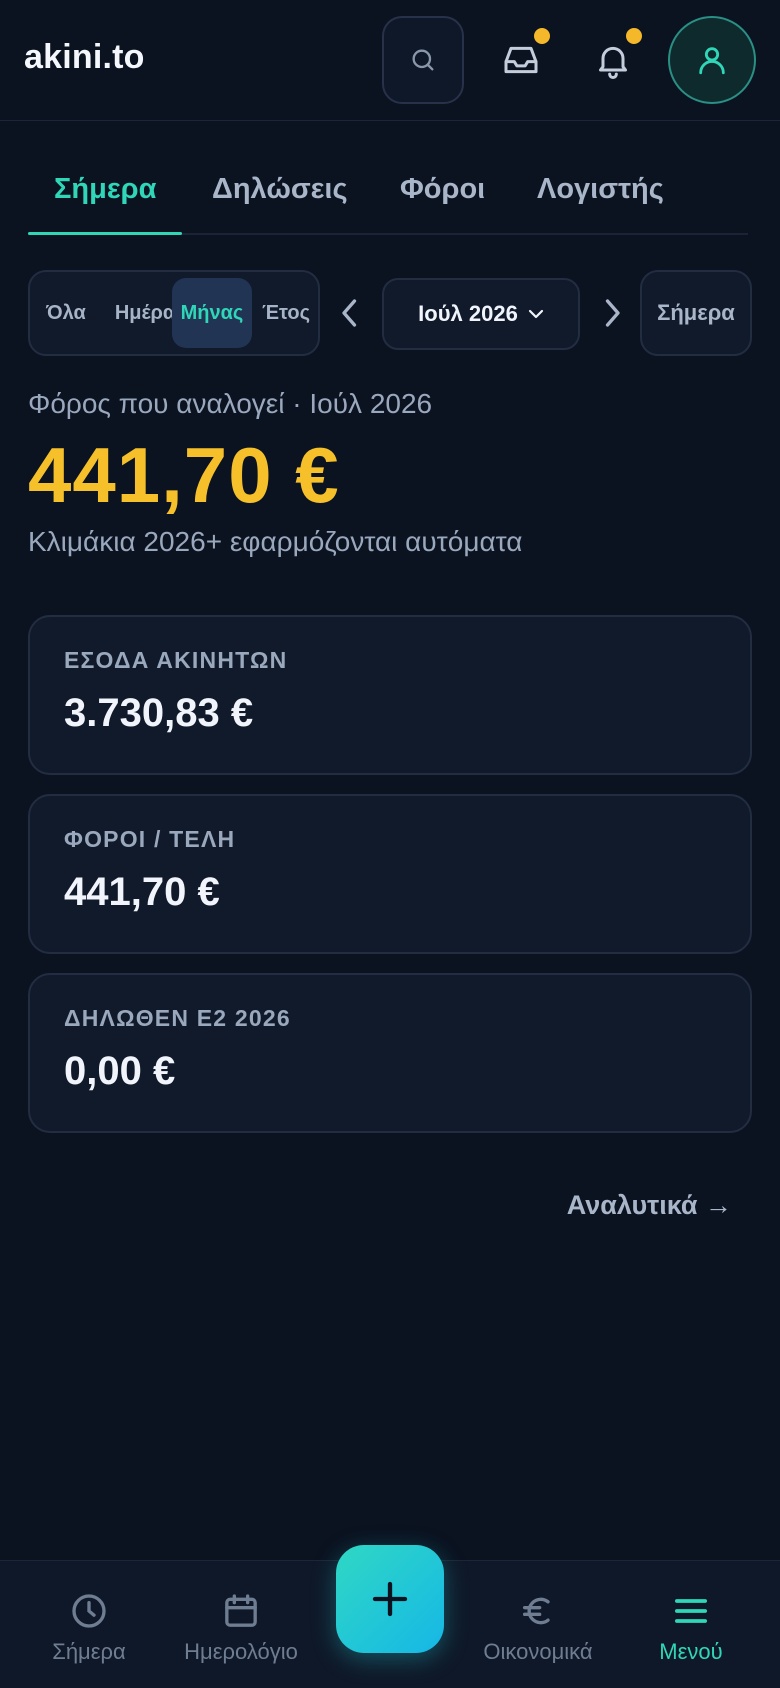 The height and width of the screenshot is (1688, 780). I want to click on tab-today: Σήμερα, so click(105, 189).